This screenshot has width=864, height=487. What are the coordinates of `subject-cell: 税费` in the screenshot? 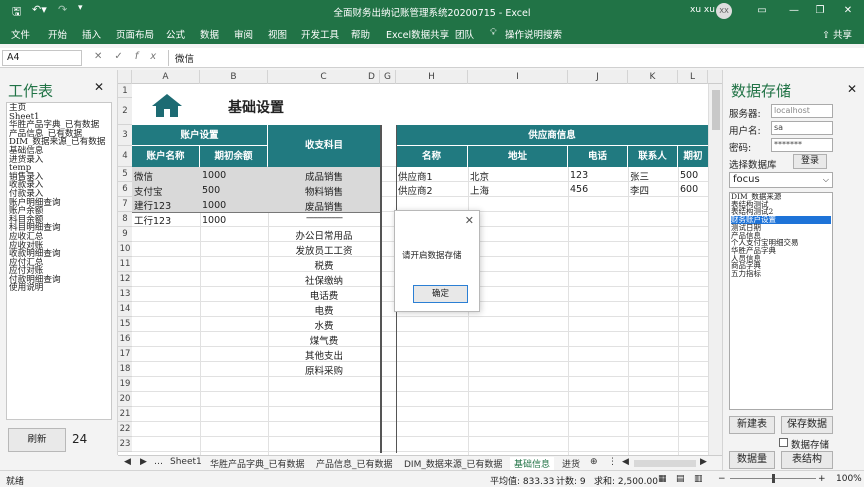 It's located at (324, 265).